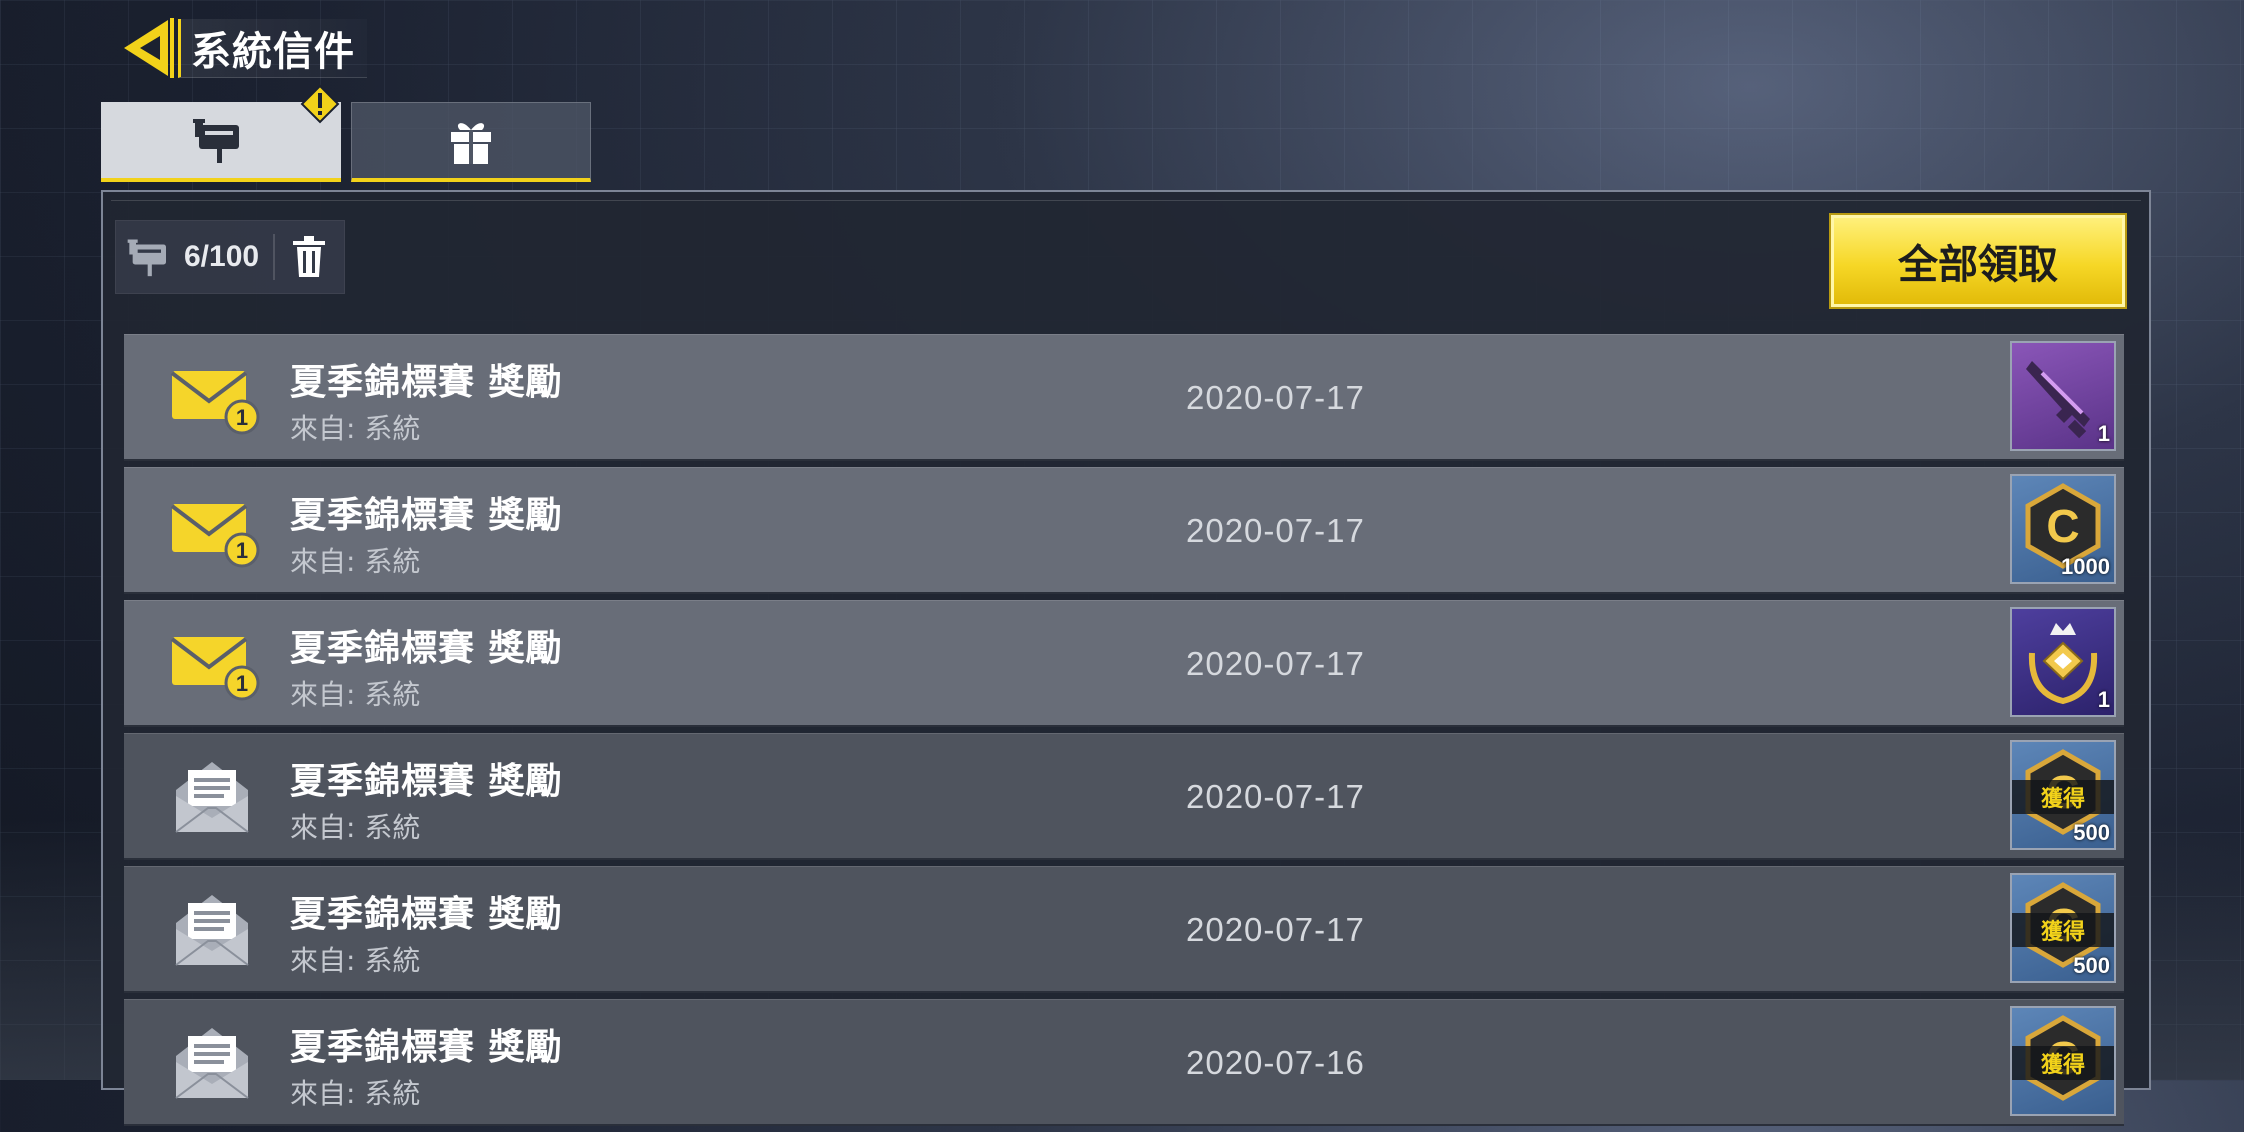 This screenshot has height=1132, width=2244. What do you see at coordinates (273, 51) in the screenshot?
I see `page-title: 系統信件` at bounding box center [273, 51].